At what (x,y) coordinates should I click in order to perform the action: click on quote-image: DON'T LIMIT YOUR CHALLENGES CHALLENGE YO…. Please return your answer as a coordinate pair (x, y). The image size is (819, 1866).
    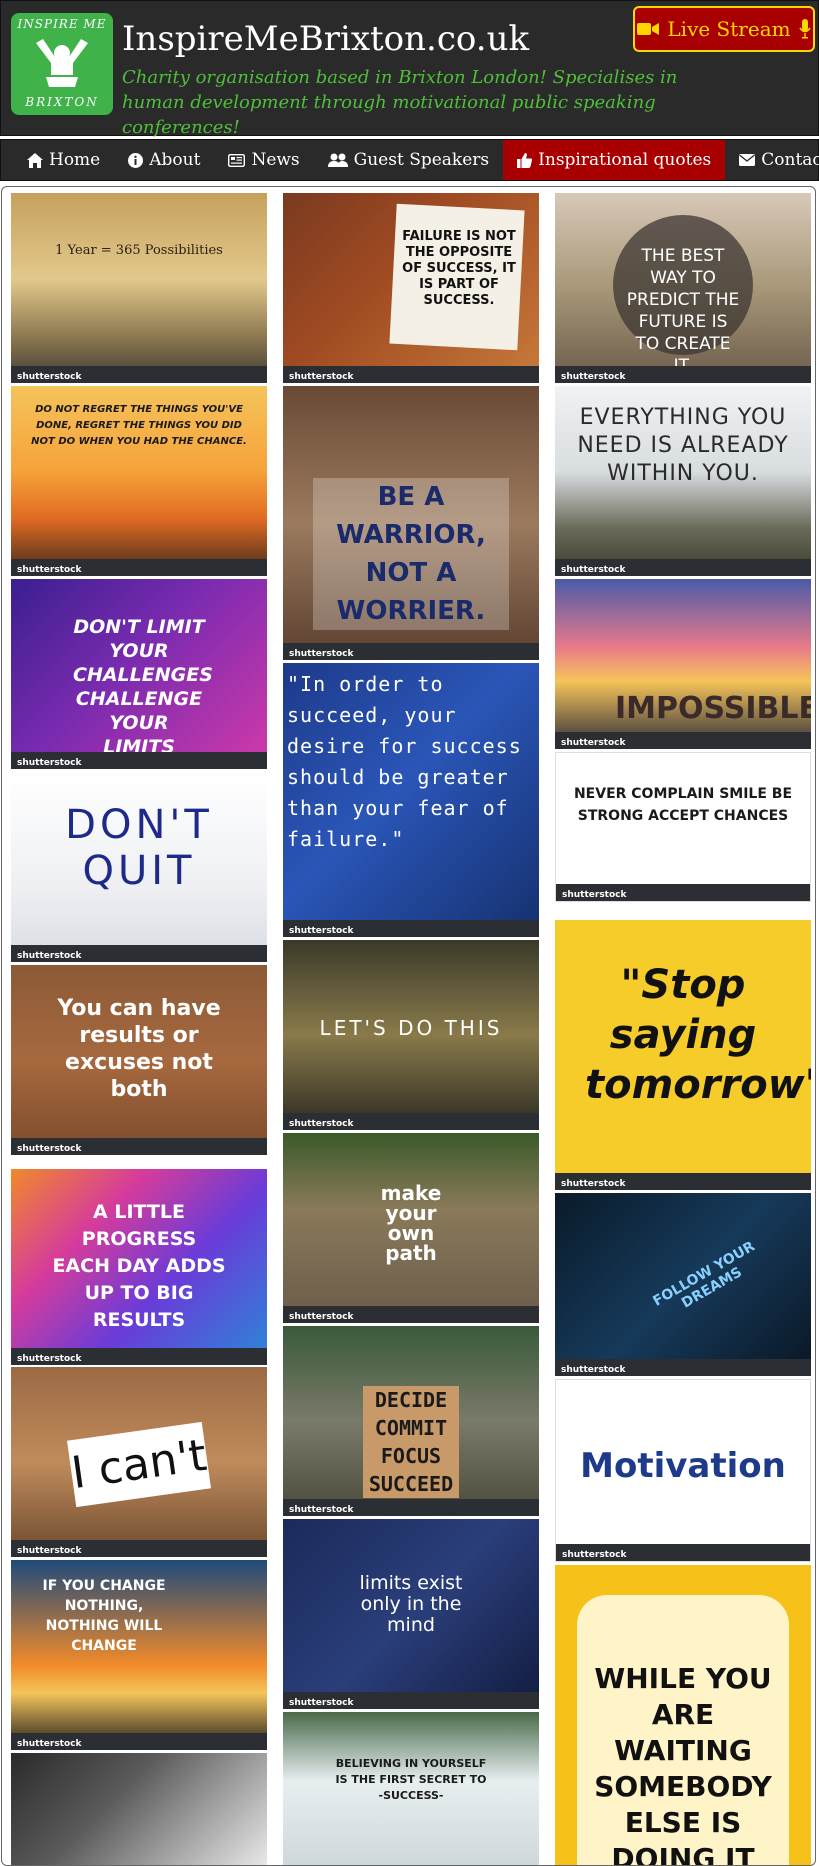
    Looking at the image, I should click on (139, 674).